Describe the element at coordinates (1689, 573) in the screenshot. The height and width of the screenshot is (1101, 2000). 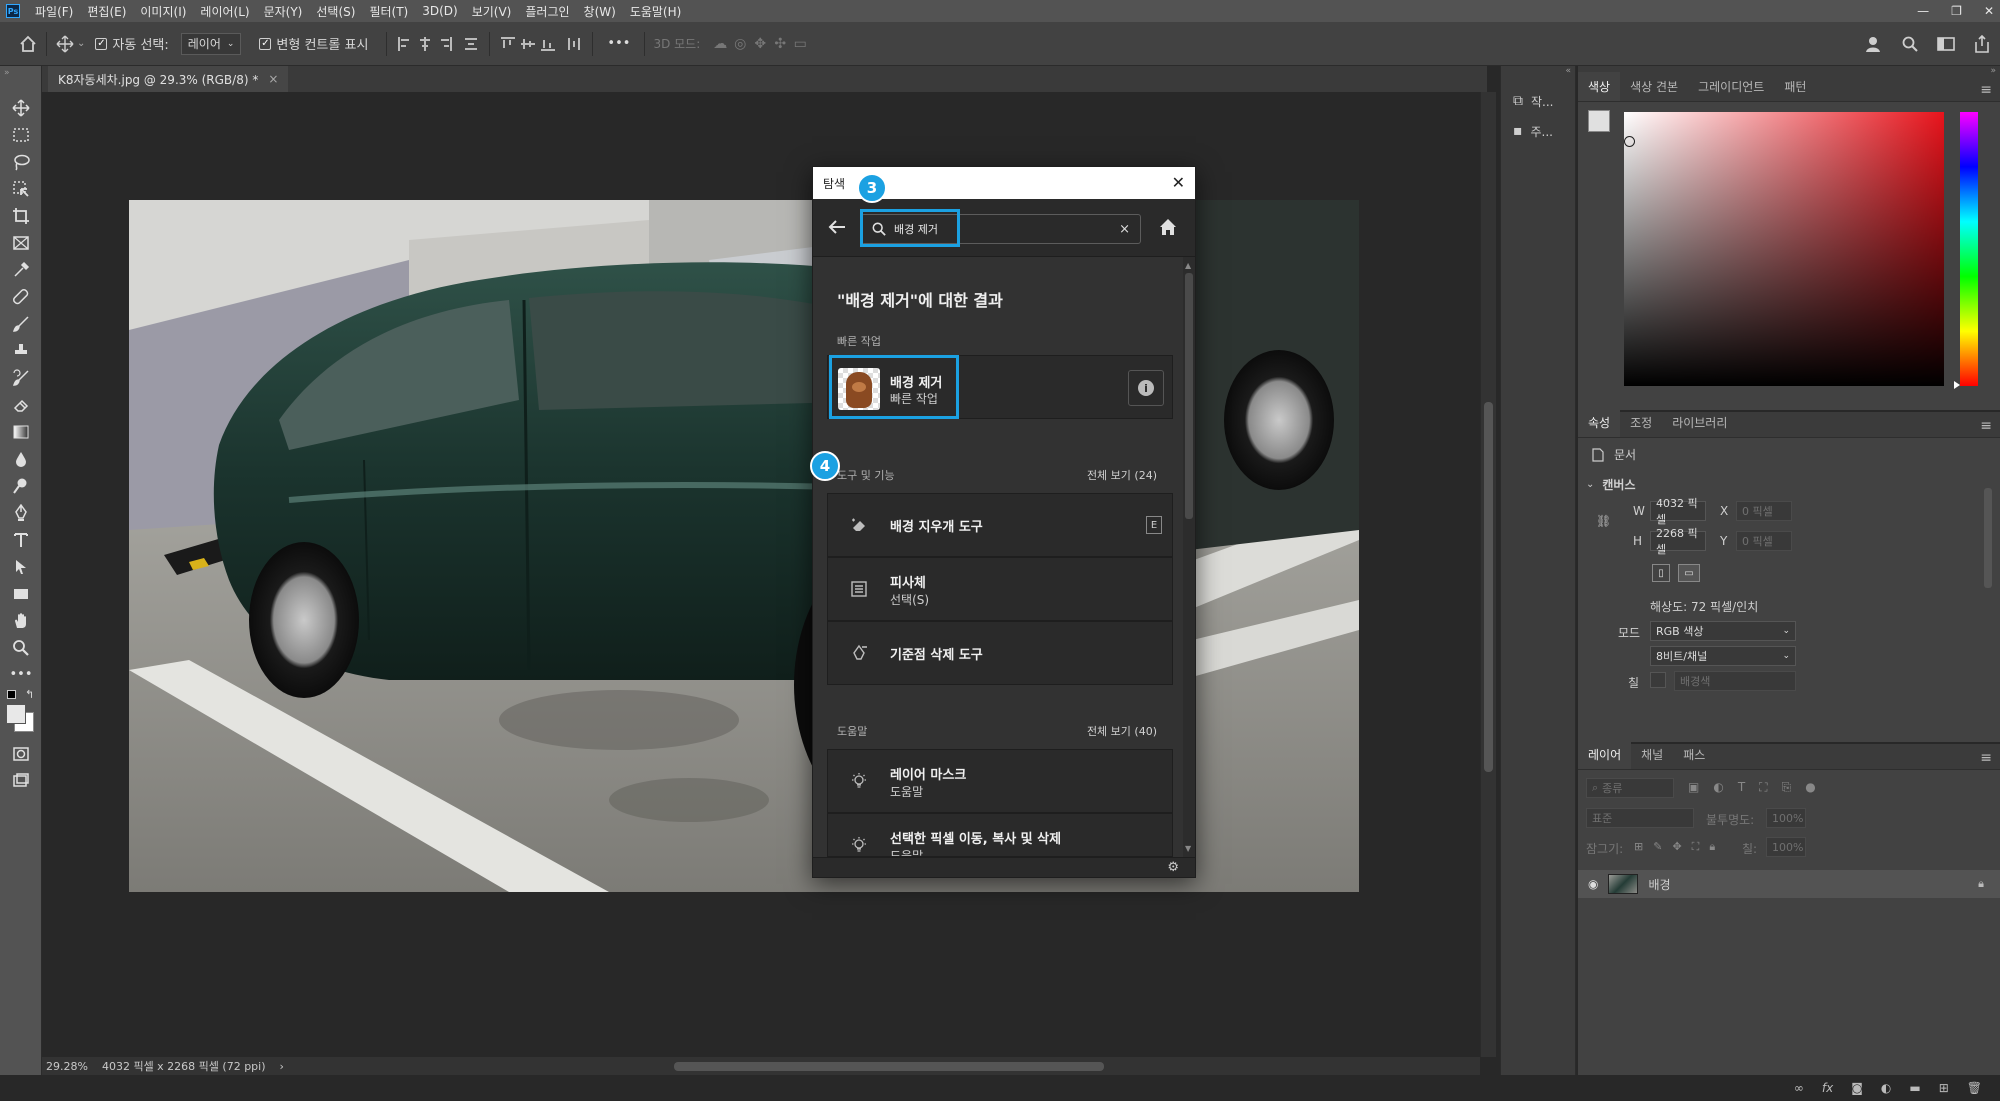
I see `landscape-orientation-icon: ▭` at that location.